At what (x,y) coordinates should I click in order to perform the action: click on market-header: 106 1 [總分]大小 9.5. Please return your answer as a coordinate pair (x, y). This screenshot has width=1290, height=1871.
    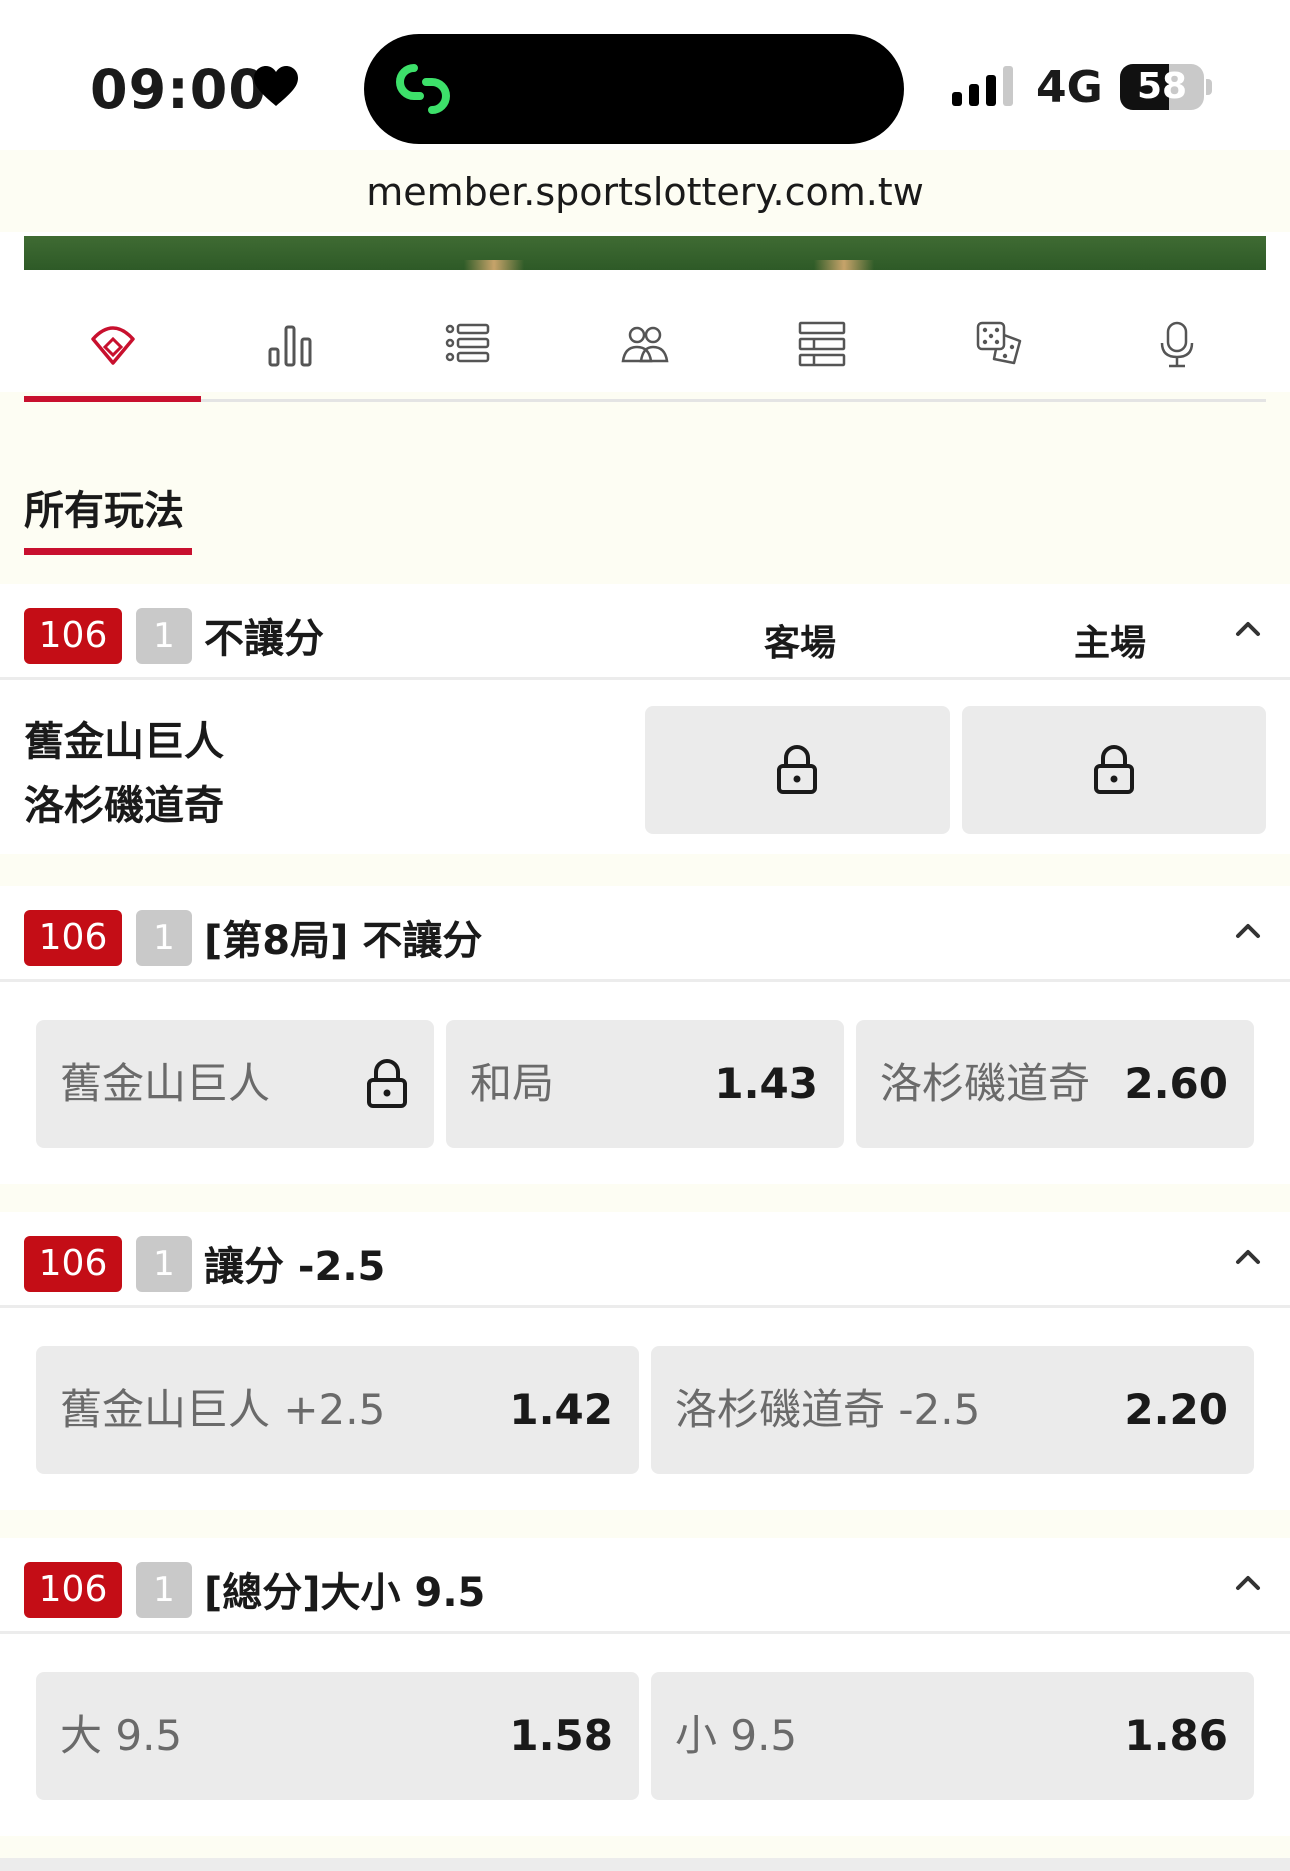
    Looking at the image, I should click on (645, 1586).